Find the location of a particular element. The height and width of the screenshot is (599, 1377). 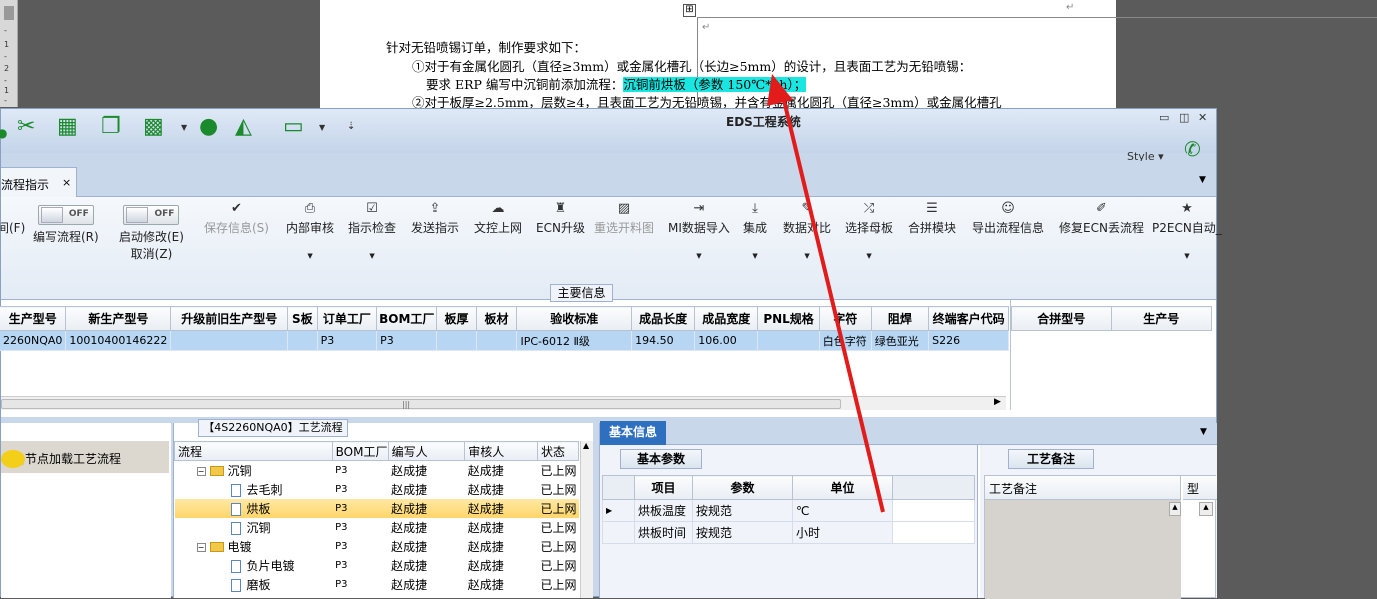

chart-icon: ◭ is located at coordinates (243, 127).